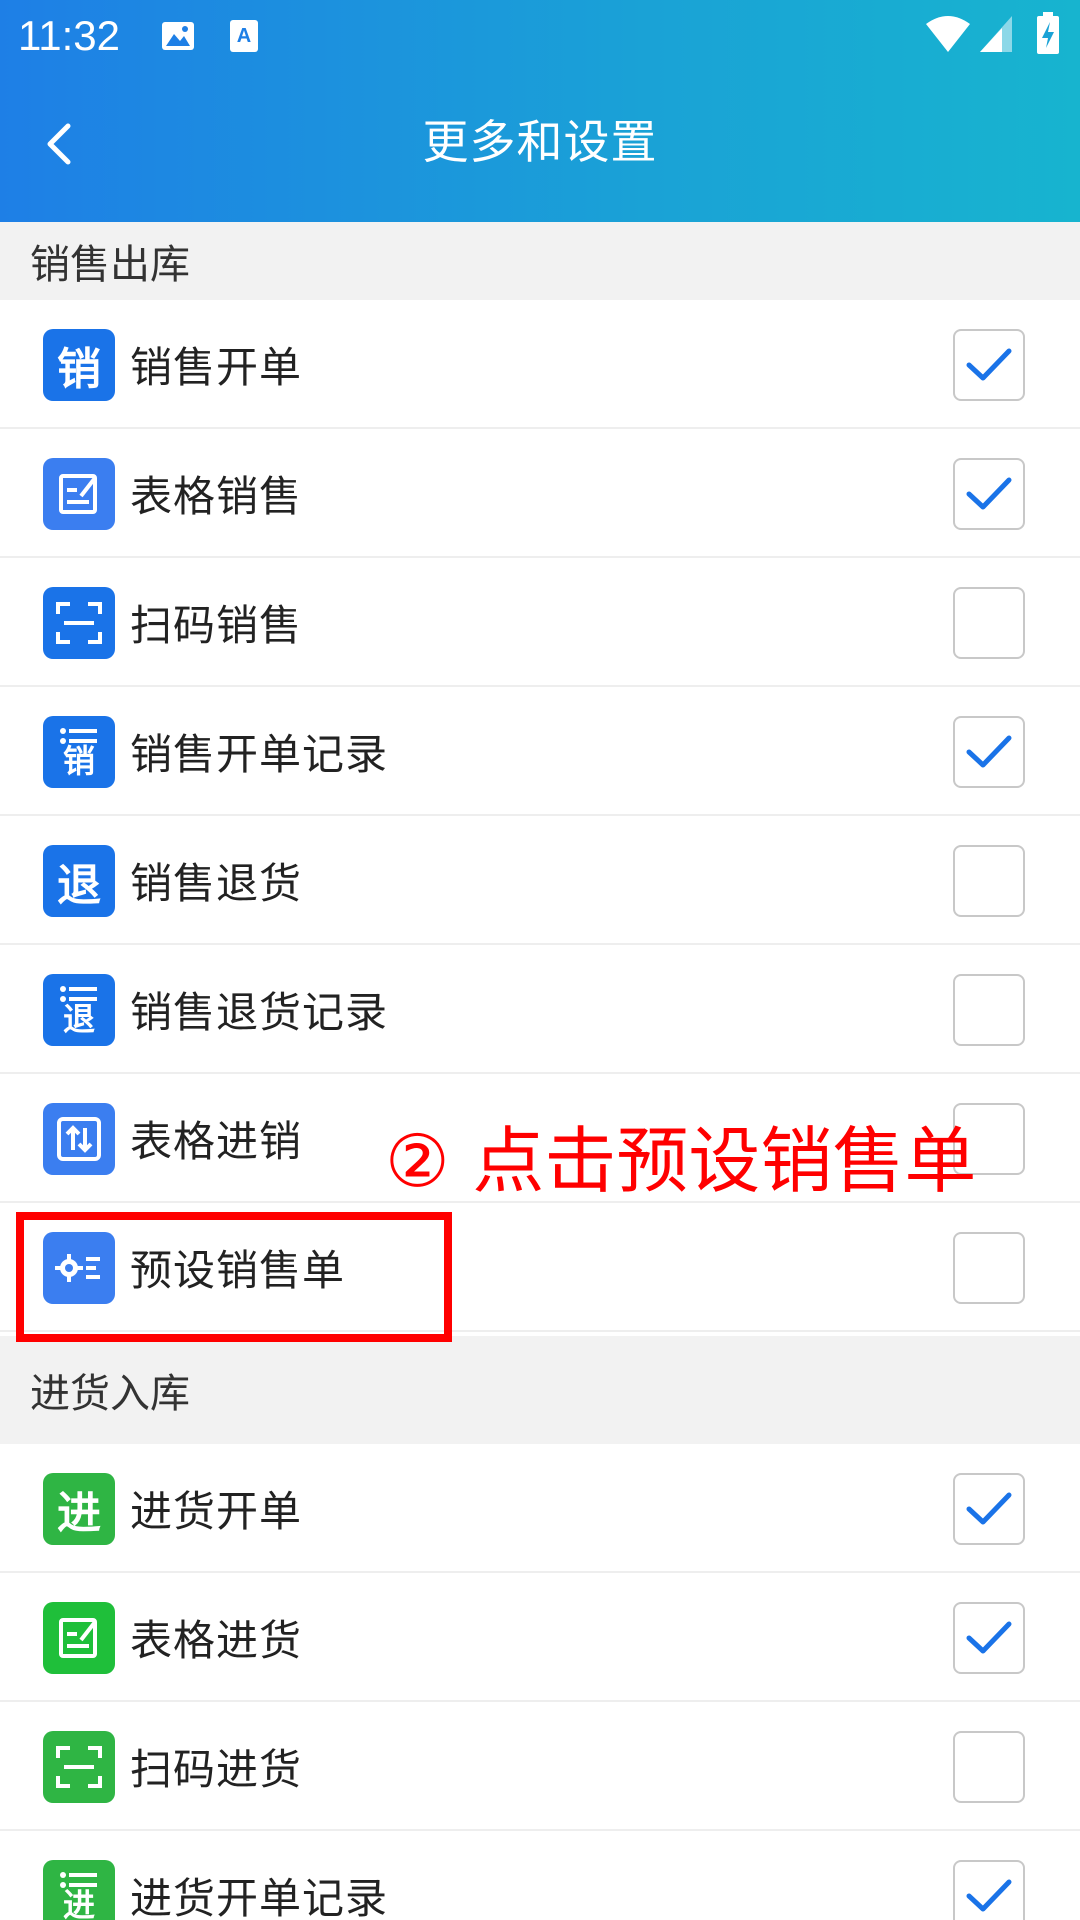  What do you see at coordinates (540, 880) in the screenshot?
I see `list-item-sales-return: 退 销售退货` at bounding box center [540, 880].